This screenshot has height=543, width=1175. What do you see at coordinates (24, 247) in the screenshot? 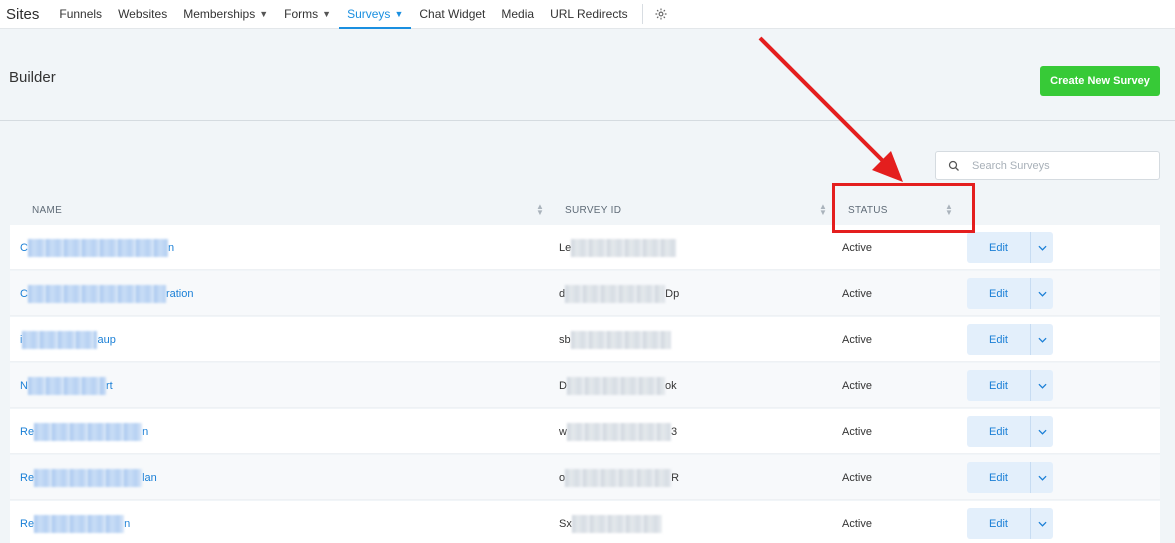
I see `name-text: C` at bounding box center [24, 247].